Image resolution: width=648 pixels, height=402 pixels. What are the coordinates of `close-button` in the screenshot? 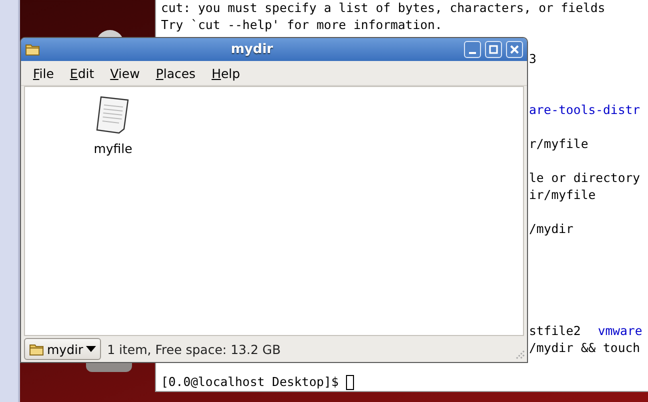 It's located at (514, 49).